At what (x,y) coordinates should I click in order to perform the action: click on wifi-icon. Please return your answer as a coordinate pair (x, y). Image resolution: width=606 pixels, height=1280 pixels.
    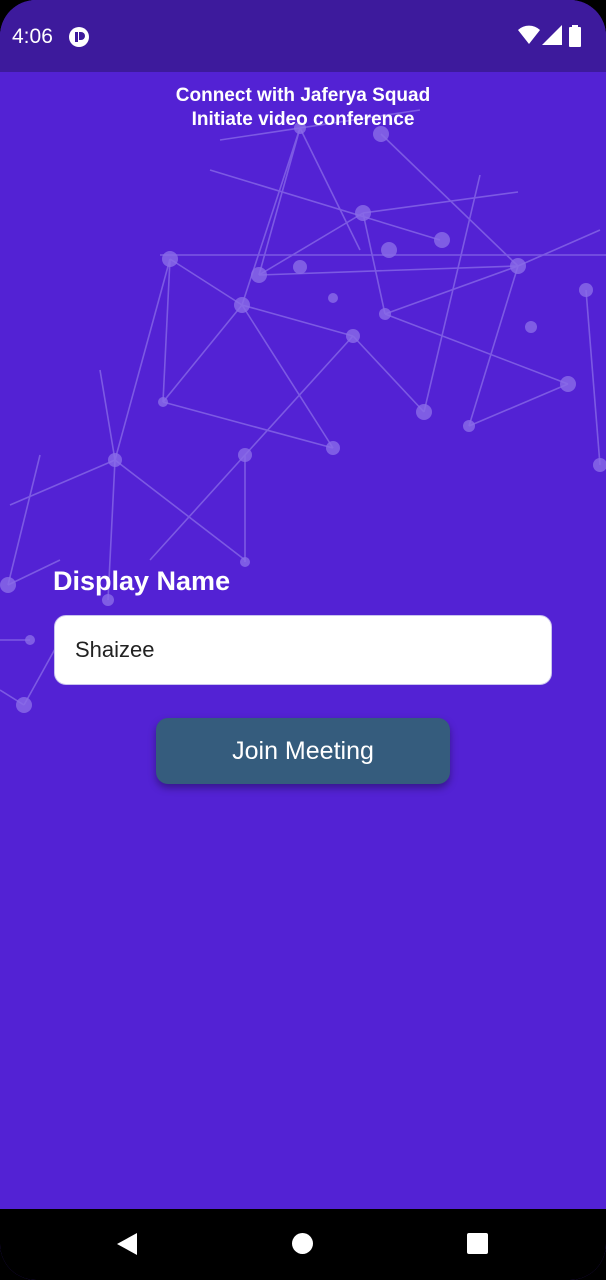
    Looking at the image, I should click on (529, 34).